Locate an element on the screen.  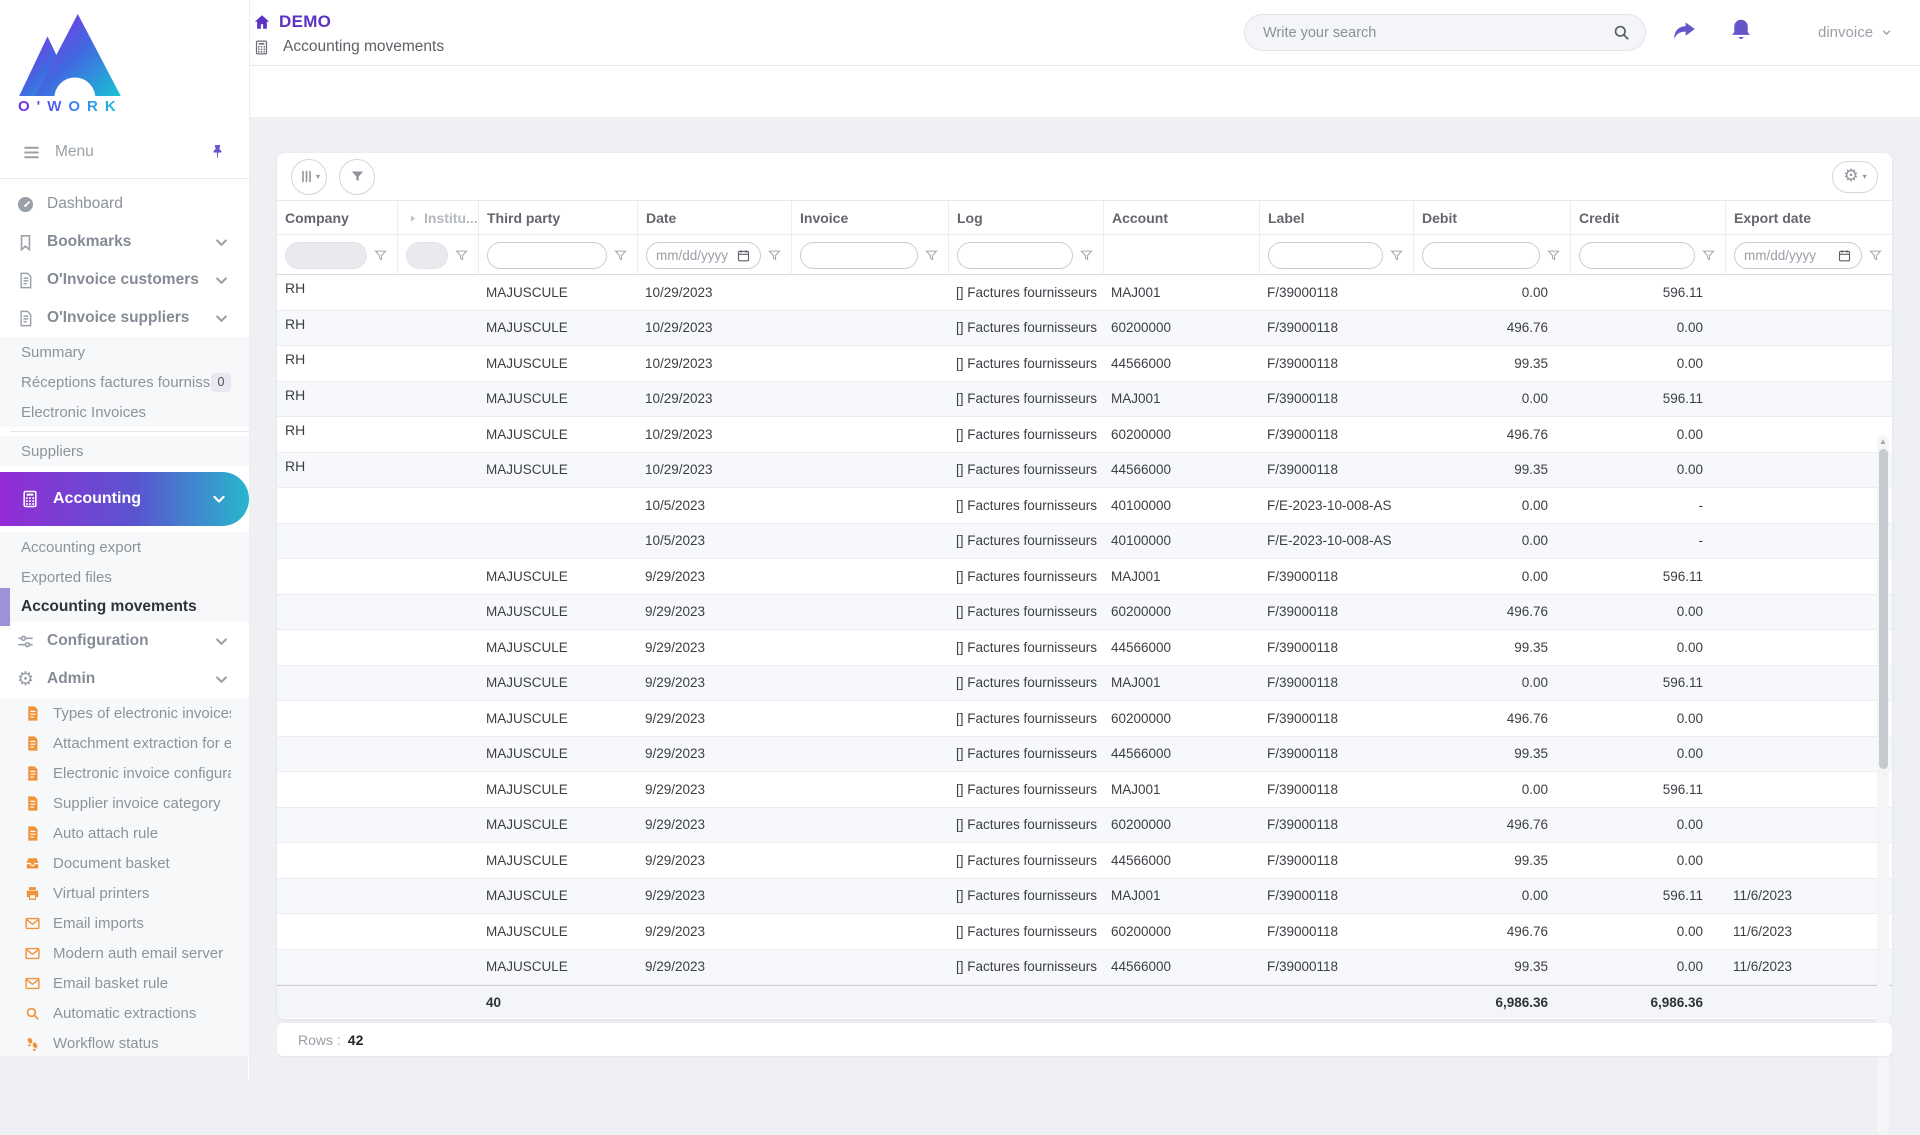
sidebar-item-electronic-invoice-configuration: Electronic invoice configuration is located at coordinates (124, 773).